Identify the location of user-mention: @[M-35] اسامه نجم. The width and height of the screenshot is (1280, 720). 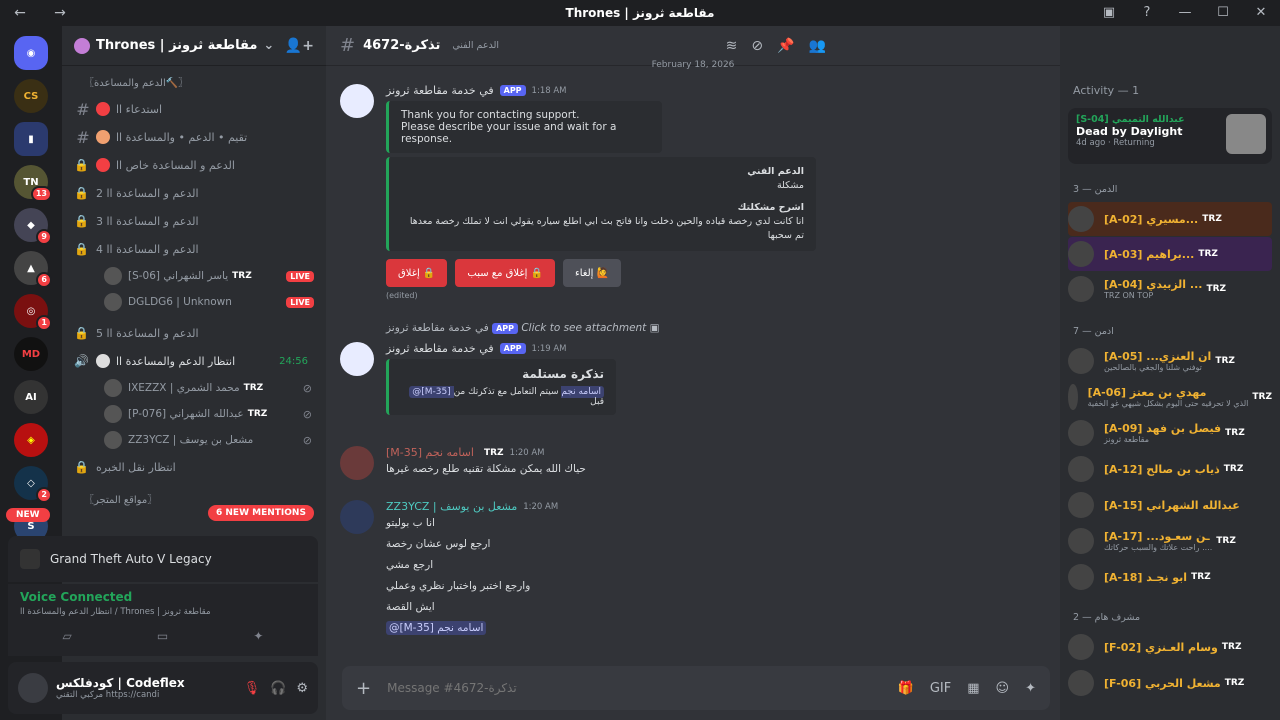
(436, 628).